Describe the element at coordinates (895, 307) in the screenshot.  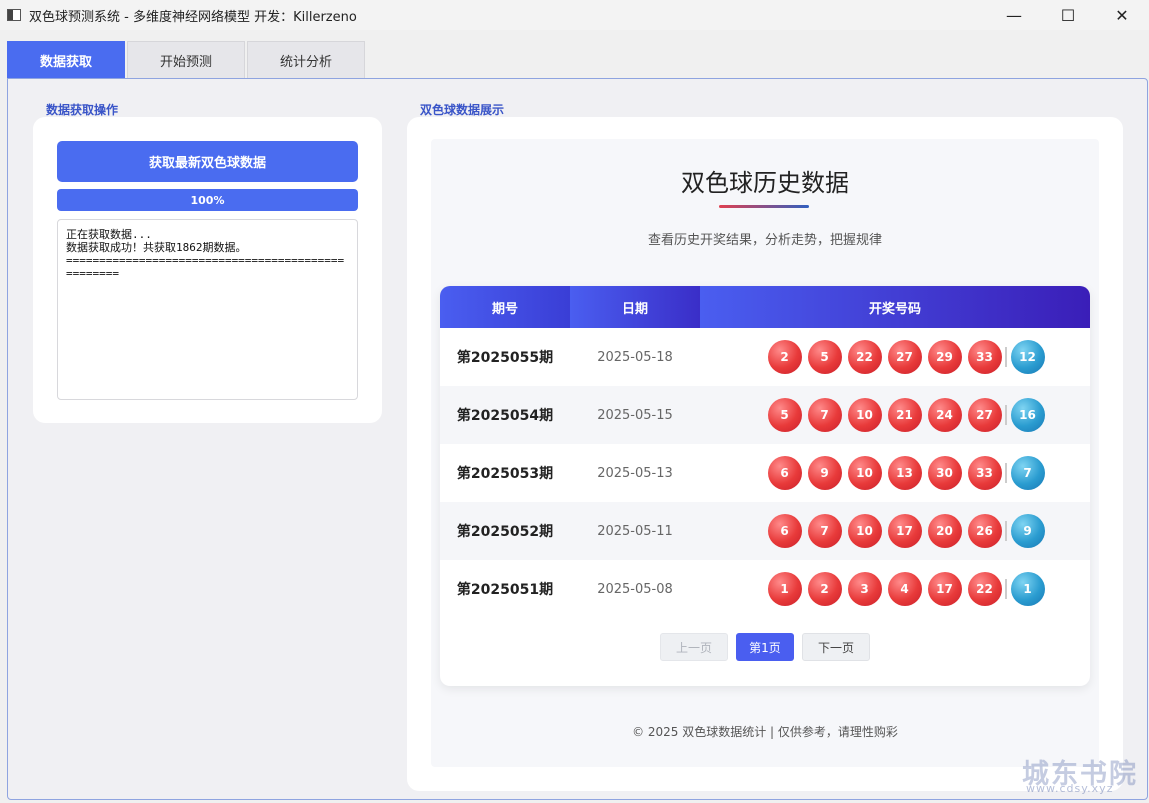
I see `column-numbers: 开奖号码` at that location.